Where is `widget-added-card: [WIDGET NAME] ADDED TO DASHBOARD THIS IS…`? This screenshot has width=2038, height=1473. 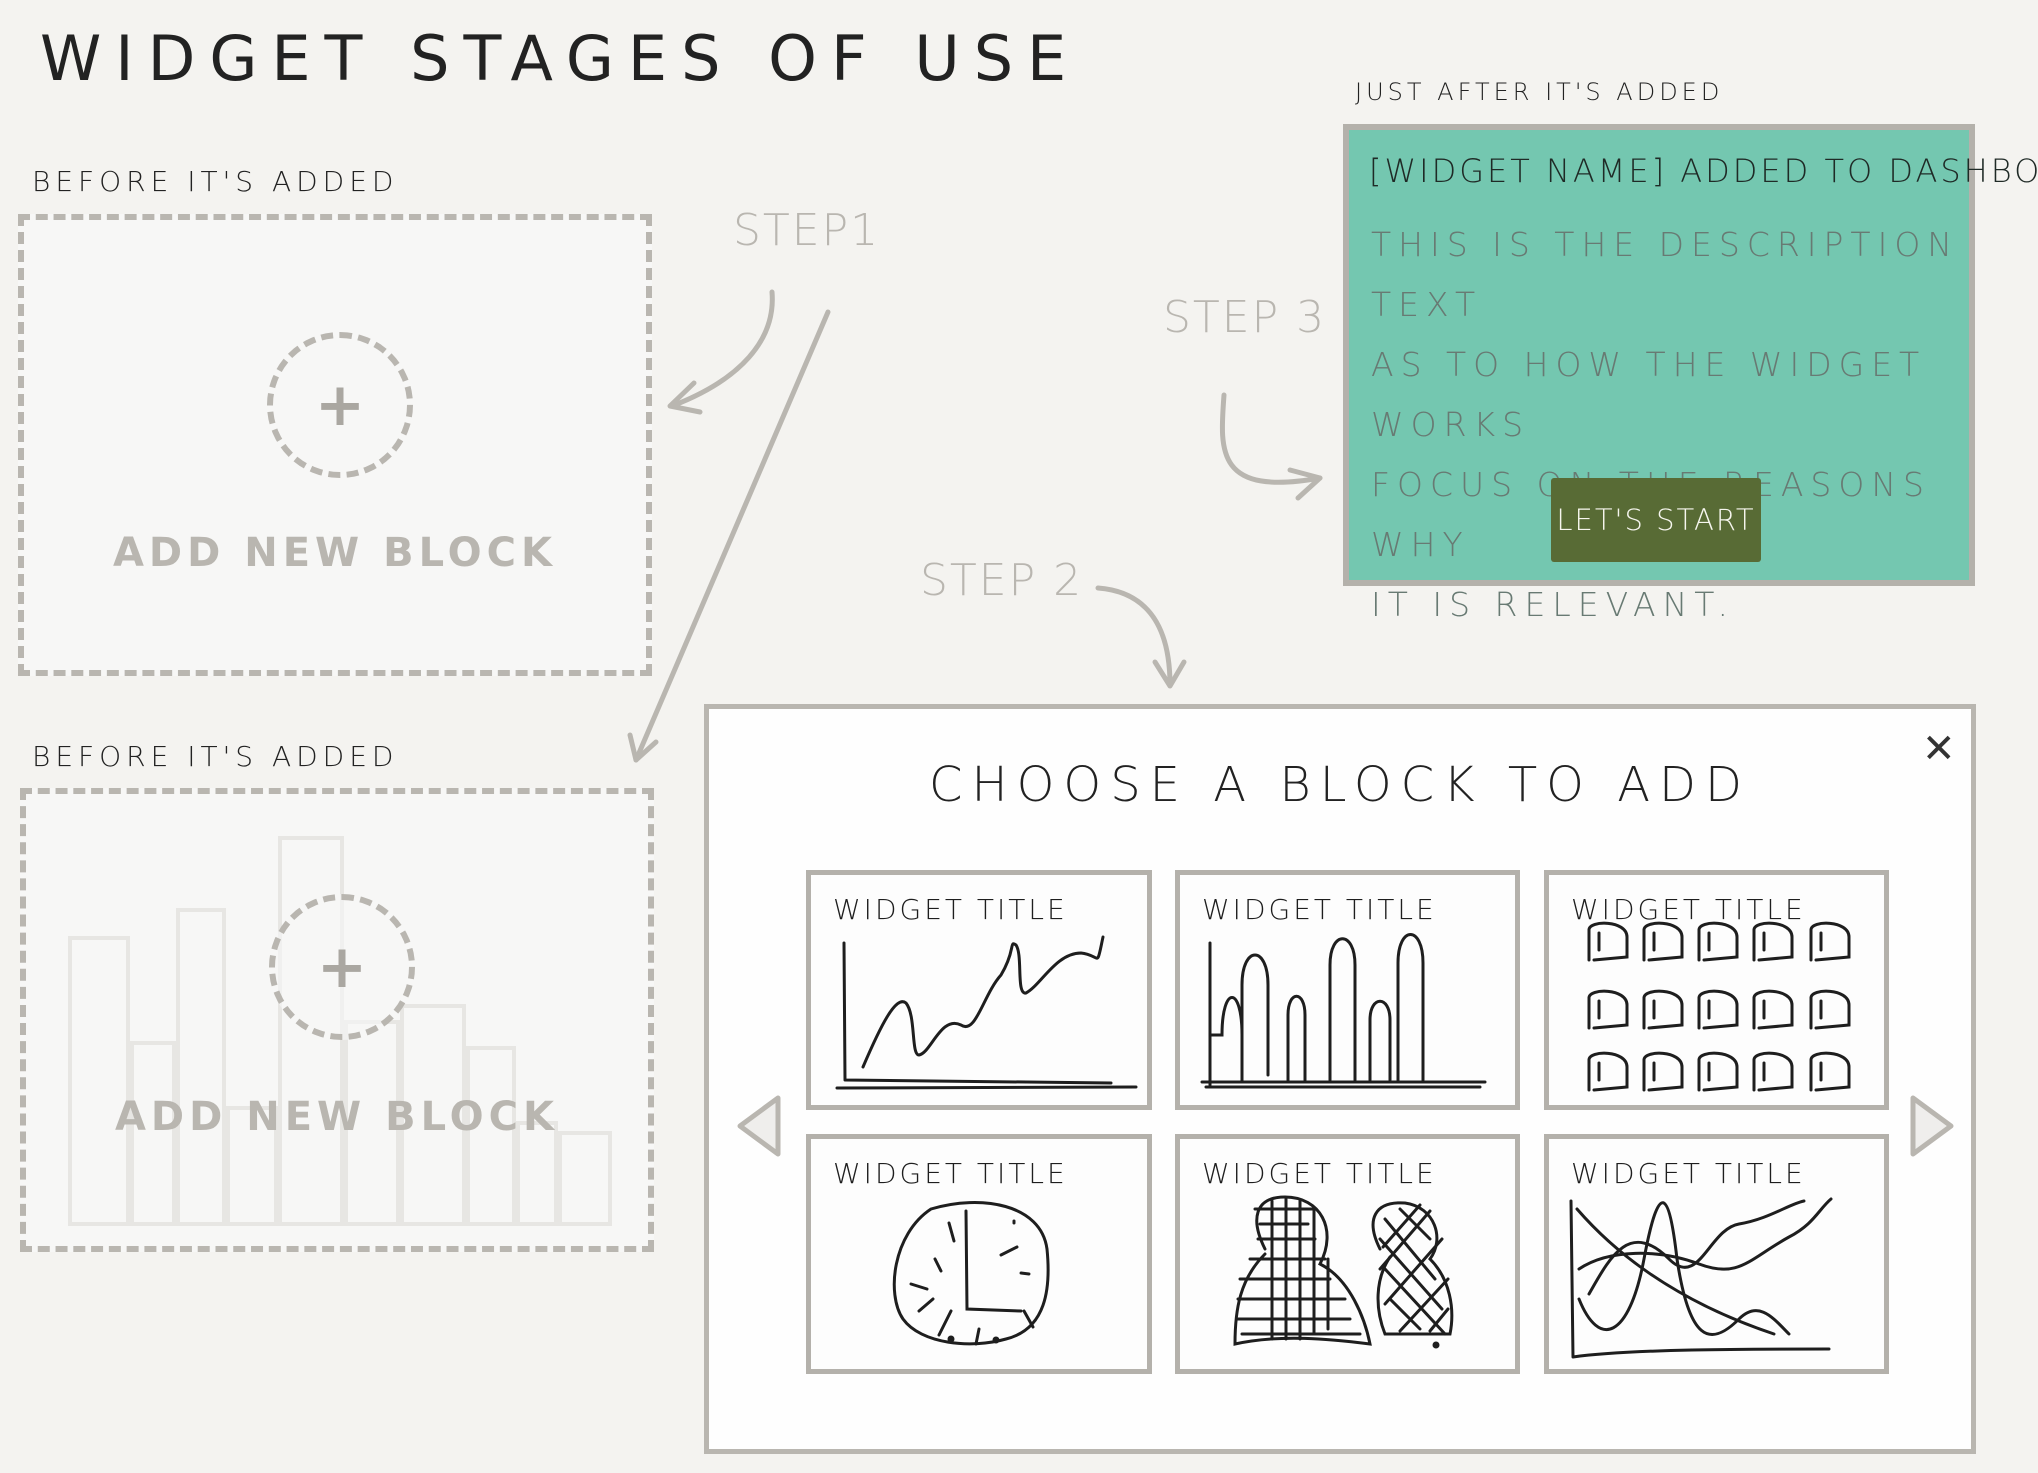
widget-added-card: [WIDGET NAME] ADDED TO DASHBOARD THIS IS… is located at coordinates (1690, 374).